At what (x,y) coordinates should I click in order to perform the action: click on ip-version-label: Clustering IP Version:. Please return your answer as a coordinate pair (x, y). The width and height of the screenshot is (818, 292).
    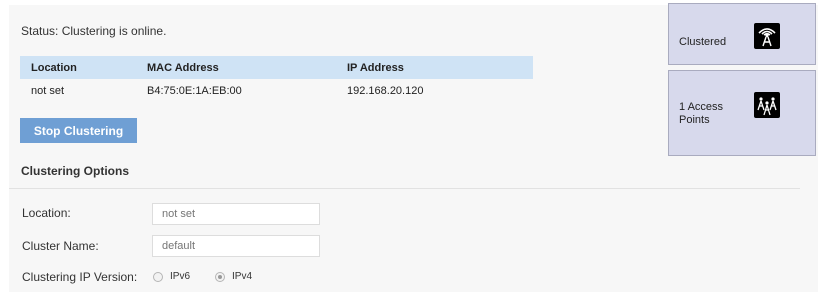
    Looking at the image, I should click on (80, 277).